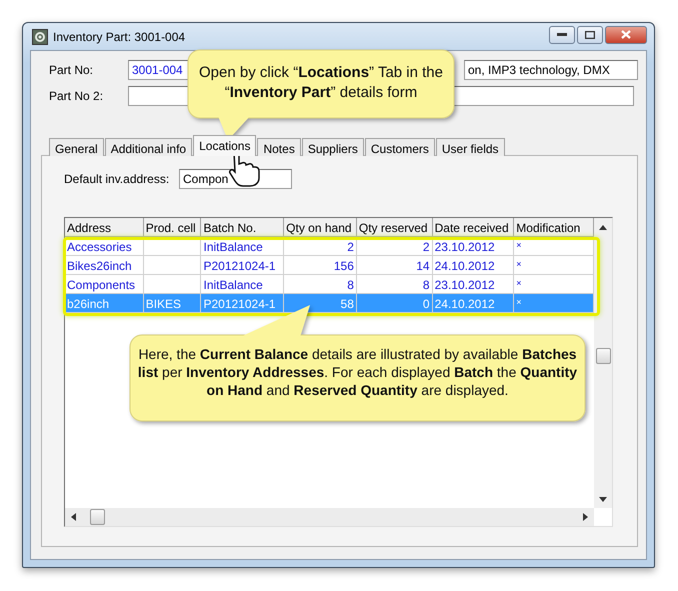 Image resolution: width=678 pixels, height=591 pixels. What do you see at coordinates (320, 227) in the screenshot?
I see `column-header: Qty on hand` at bounding box center [320, 227].